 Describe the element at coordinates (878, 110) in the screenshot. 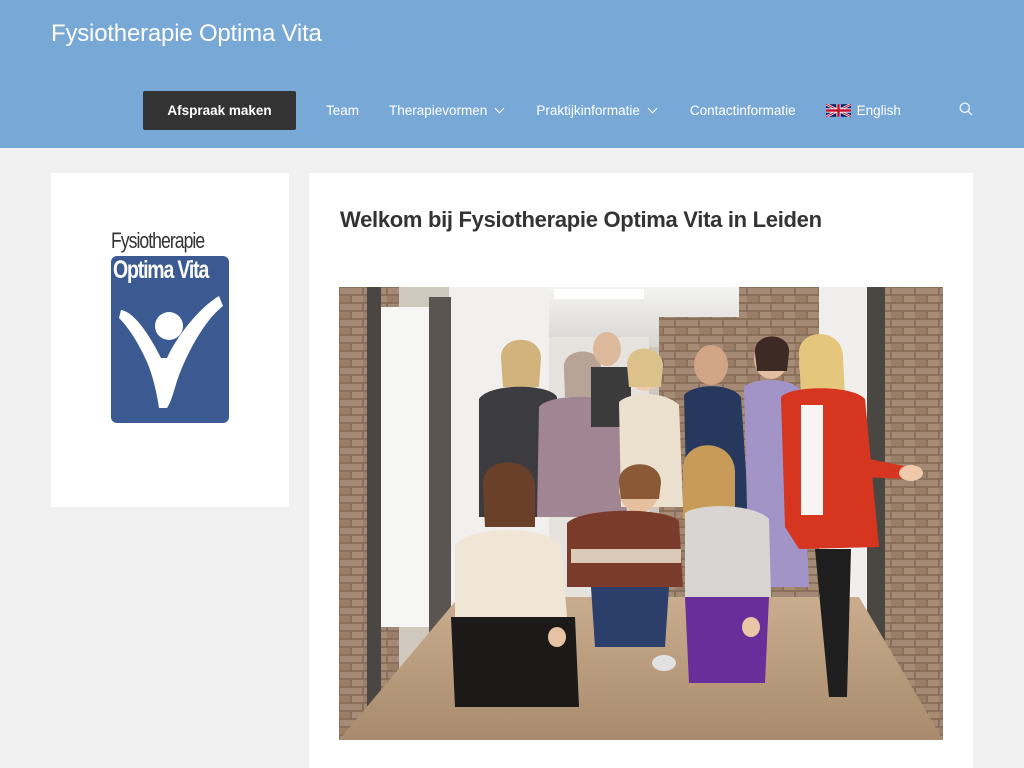

I see `nav-item-language-label: English` at that location.